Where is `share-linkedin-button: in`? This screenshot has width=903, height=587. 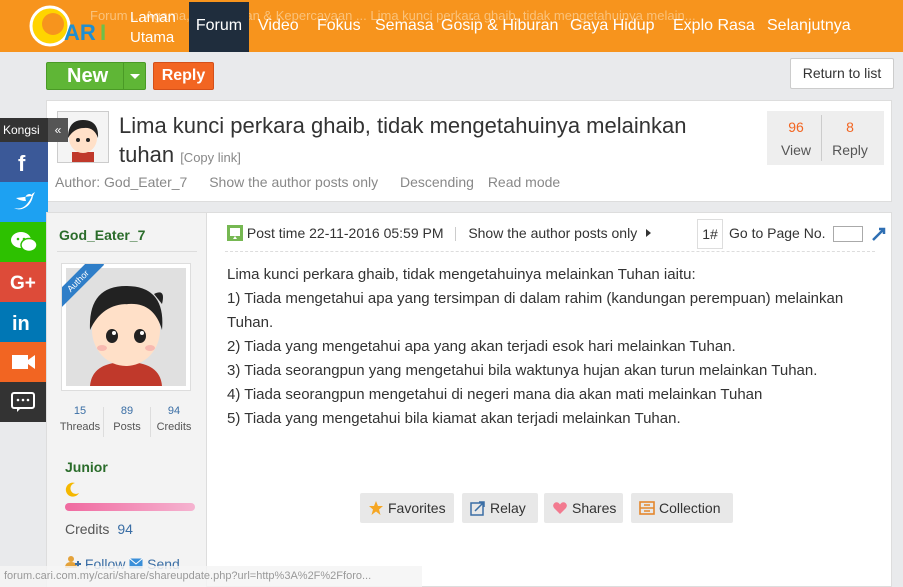 share-linkedin-button: in is located at coordinates (24, 322).